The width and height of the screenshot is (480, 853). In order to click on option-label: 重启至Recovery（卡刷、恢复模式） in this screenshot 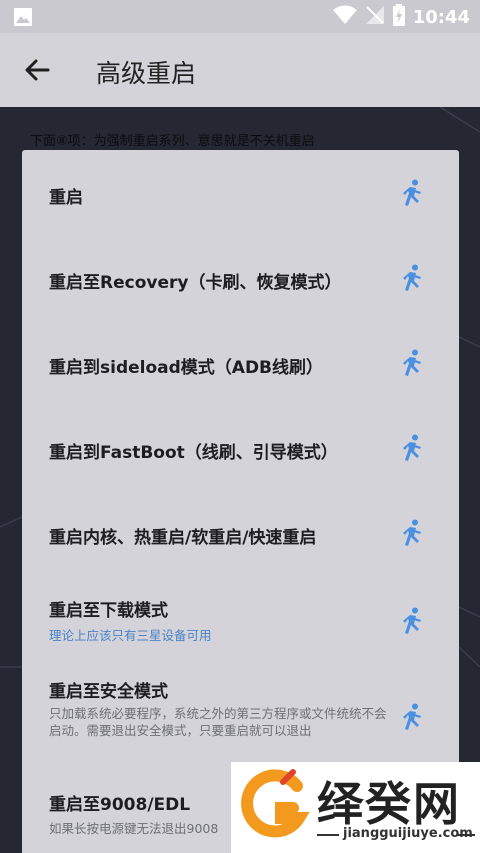, I will do `click(195, 283)`.